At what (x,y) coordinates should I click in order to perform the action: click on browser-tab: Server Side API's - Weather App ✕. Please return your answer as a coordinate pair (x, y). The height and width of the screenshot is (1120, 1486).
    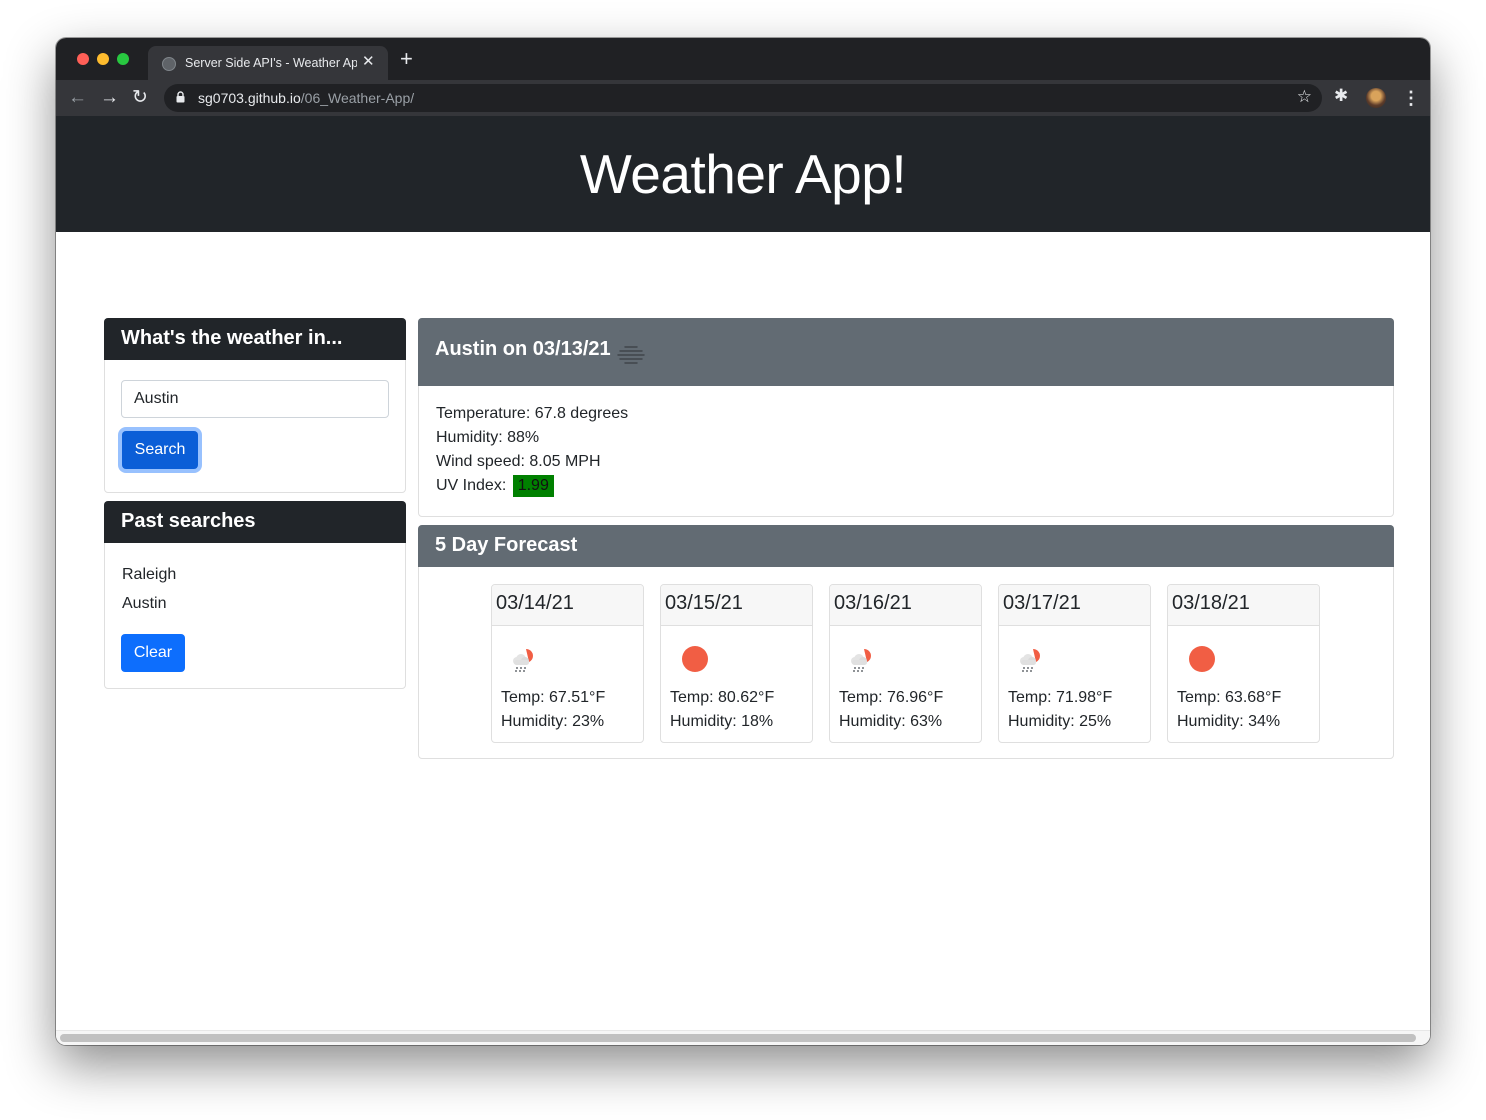
    Looking at the image, I should click on (268, 63).